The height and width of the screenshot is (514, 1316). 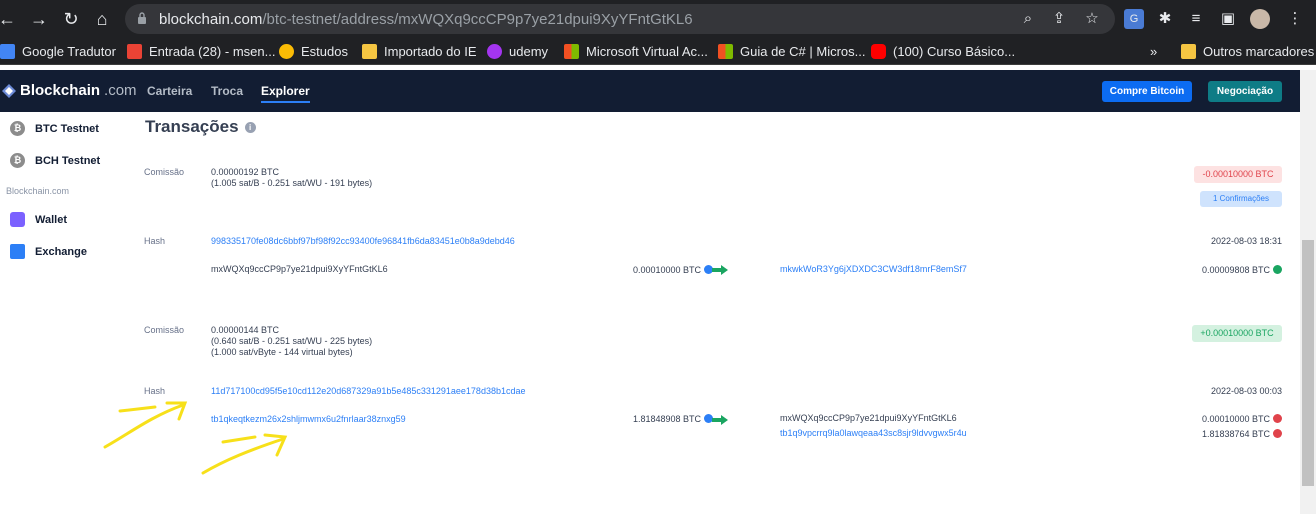 What do you see at coordinates (250, 127) in the screenshot?
I see `info-icon: i` at bounding box center [250, 127].